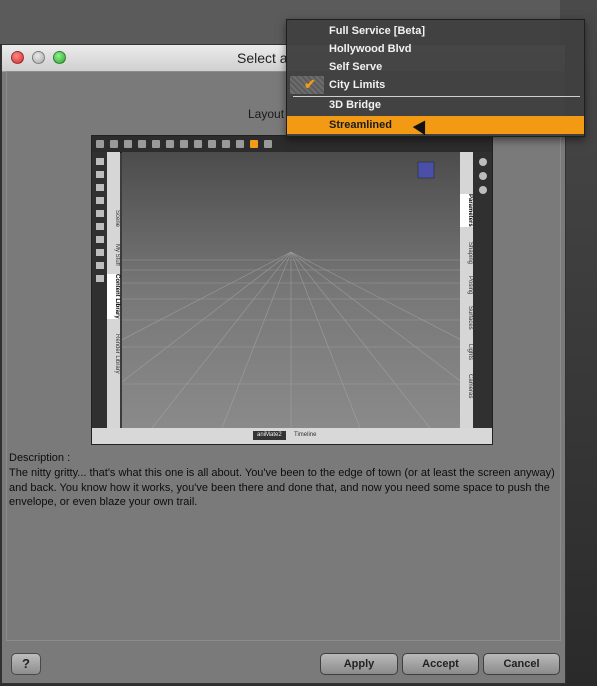 The image size is (597, 686). Describe the element at coordinates (117, 354) in the screenshot. I see `preview-tab-render-library: Render Library` at that location.